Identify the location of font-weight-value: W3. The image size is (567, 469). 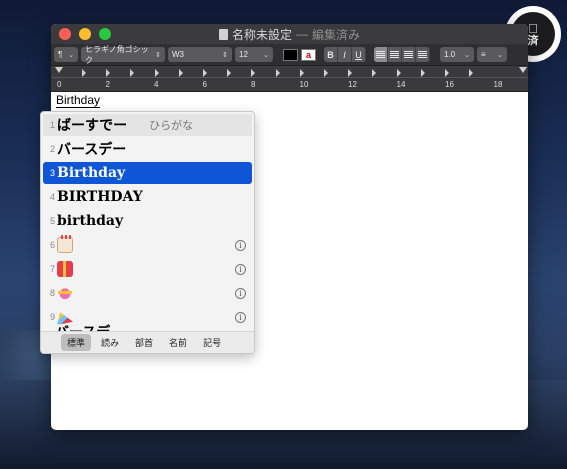
(178, 54).